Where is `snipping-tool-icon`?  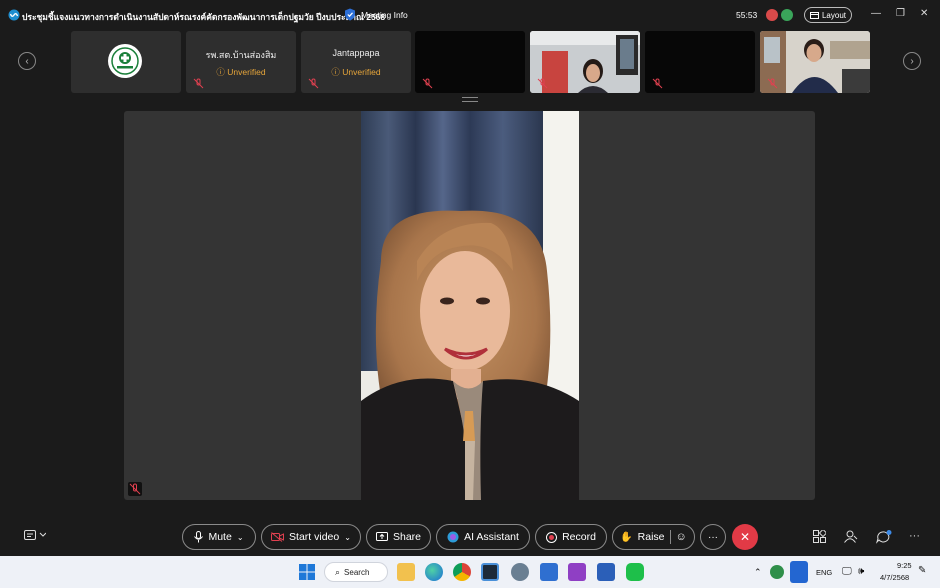
snipping-tool-icon is located at coordinates (577, 572).